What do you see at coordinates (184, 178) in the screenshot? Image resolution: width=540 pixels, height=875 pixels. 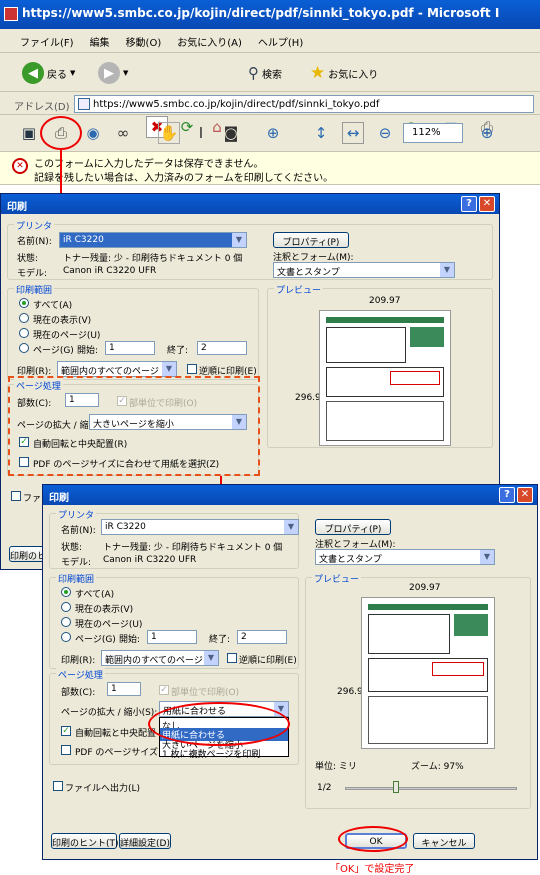 I see `info-line-2: 記録を残したい場合は、入力済みのフォームを印刷してください。` at bounding box center [184, 178].